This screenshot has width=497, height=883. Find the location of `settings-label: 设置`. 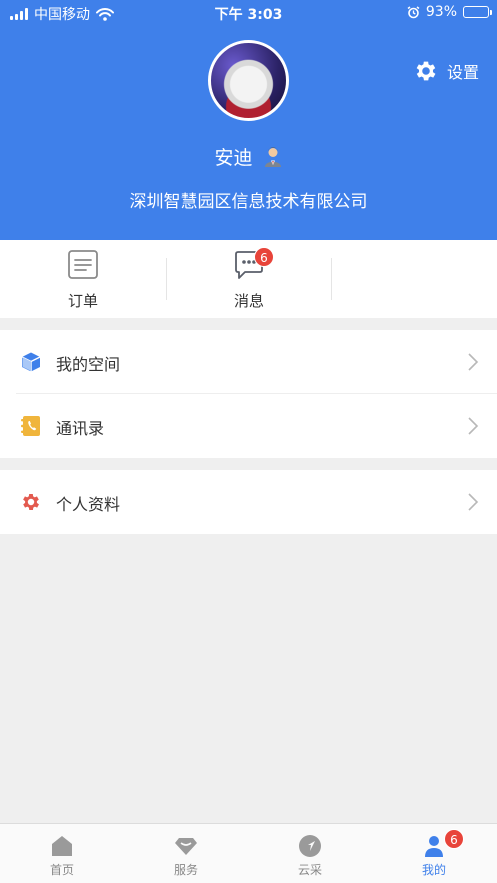

settings-label: 设置 is located at coordinates (462, 72).